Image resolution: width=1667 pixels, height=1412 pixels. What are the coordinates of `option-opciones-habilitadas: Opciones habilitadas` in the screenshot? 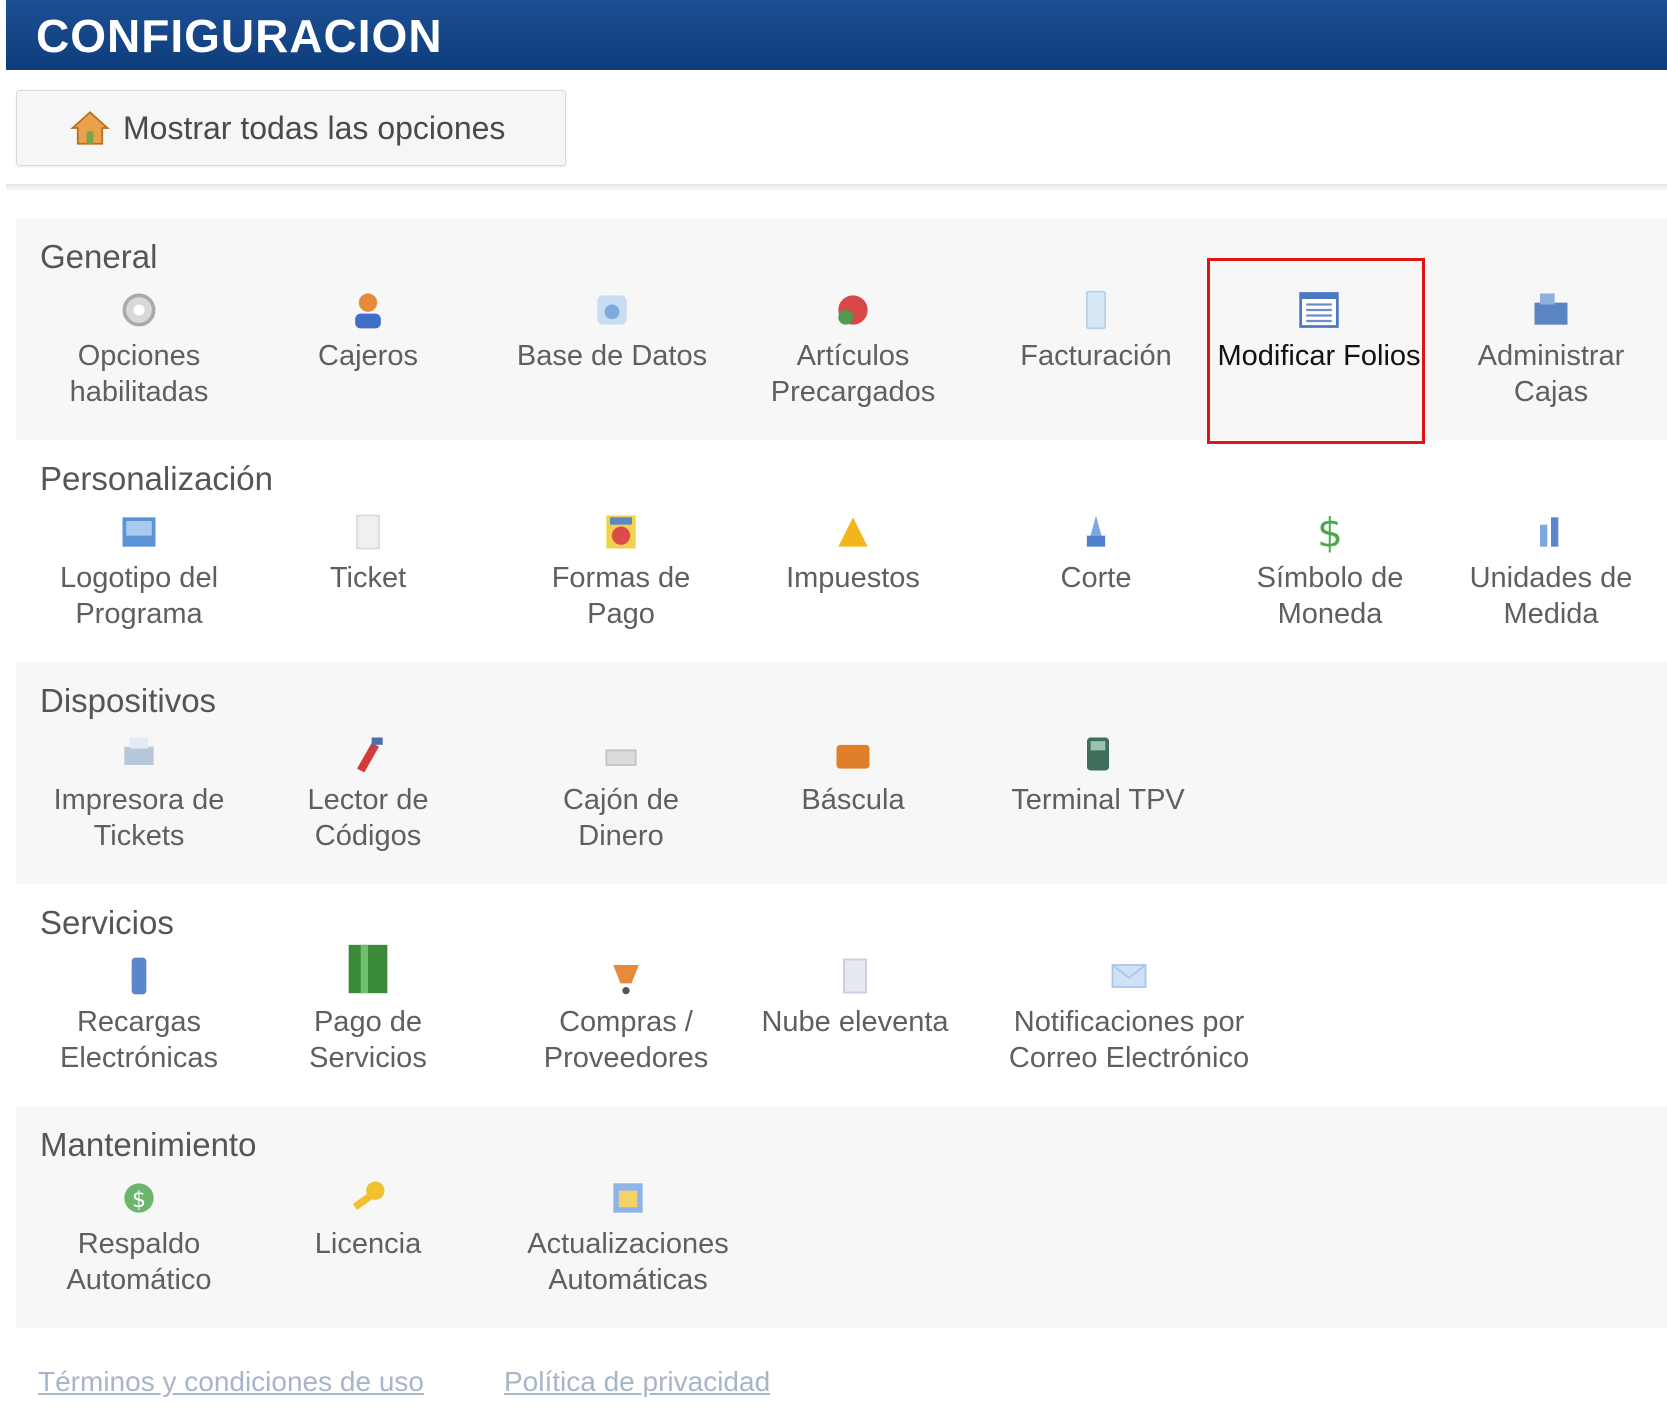 It's located at (139, 349).